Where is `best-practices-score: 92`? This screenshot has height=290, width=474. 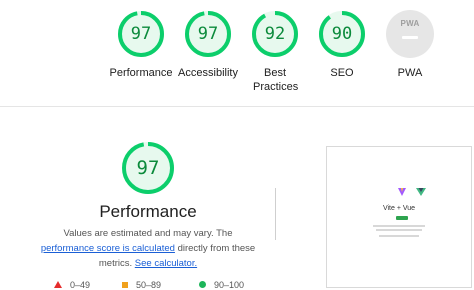
best-practices-score: 92 is located at coordinates (275, 34).